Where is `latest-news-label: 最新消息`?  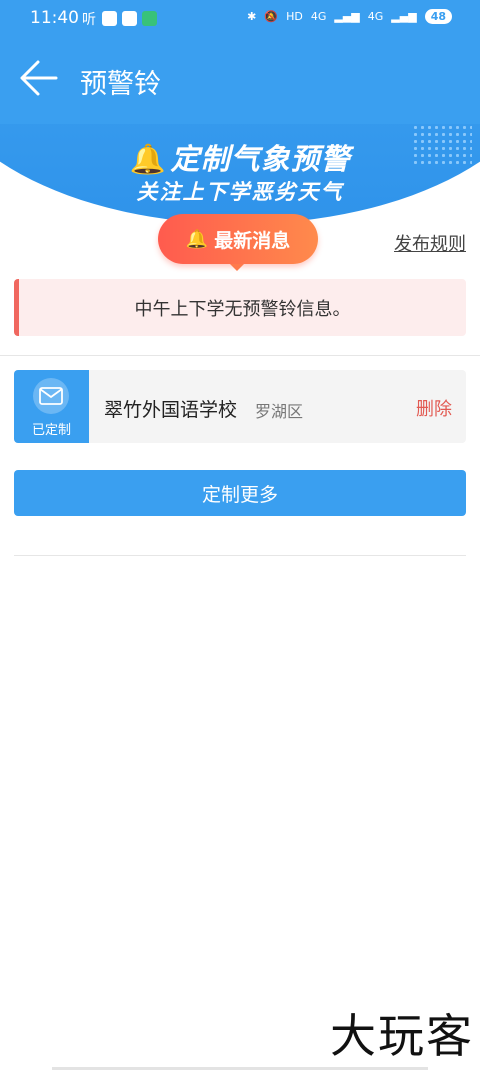 latest-news-label: 最新消息 is located at coordinates (252, 240).